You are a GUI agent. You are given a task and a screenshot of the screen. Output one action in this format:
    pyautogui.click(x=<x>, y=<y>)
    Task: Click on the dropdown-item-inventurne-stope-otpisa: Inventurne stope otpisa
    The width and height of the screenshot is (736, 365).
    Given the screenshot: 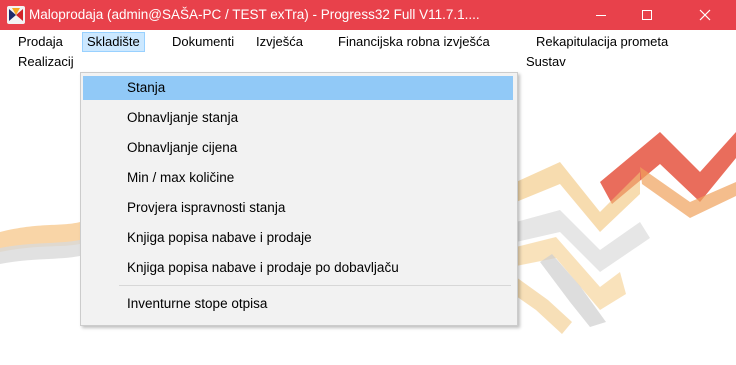 What is the action you would take?
    pyautogui.click(x=298, y=304)
    